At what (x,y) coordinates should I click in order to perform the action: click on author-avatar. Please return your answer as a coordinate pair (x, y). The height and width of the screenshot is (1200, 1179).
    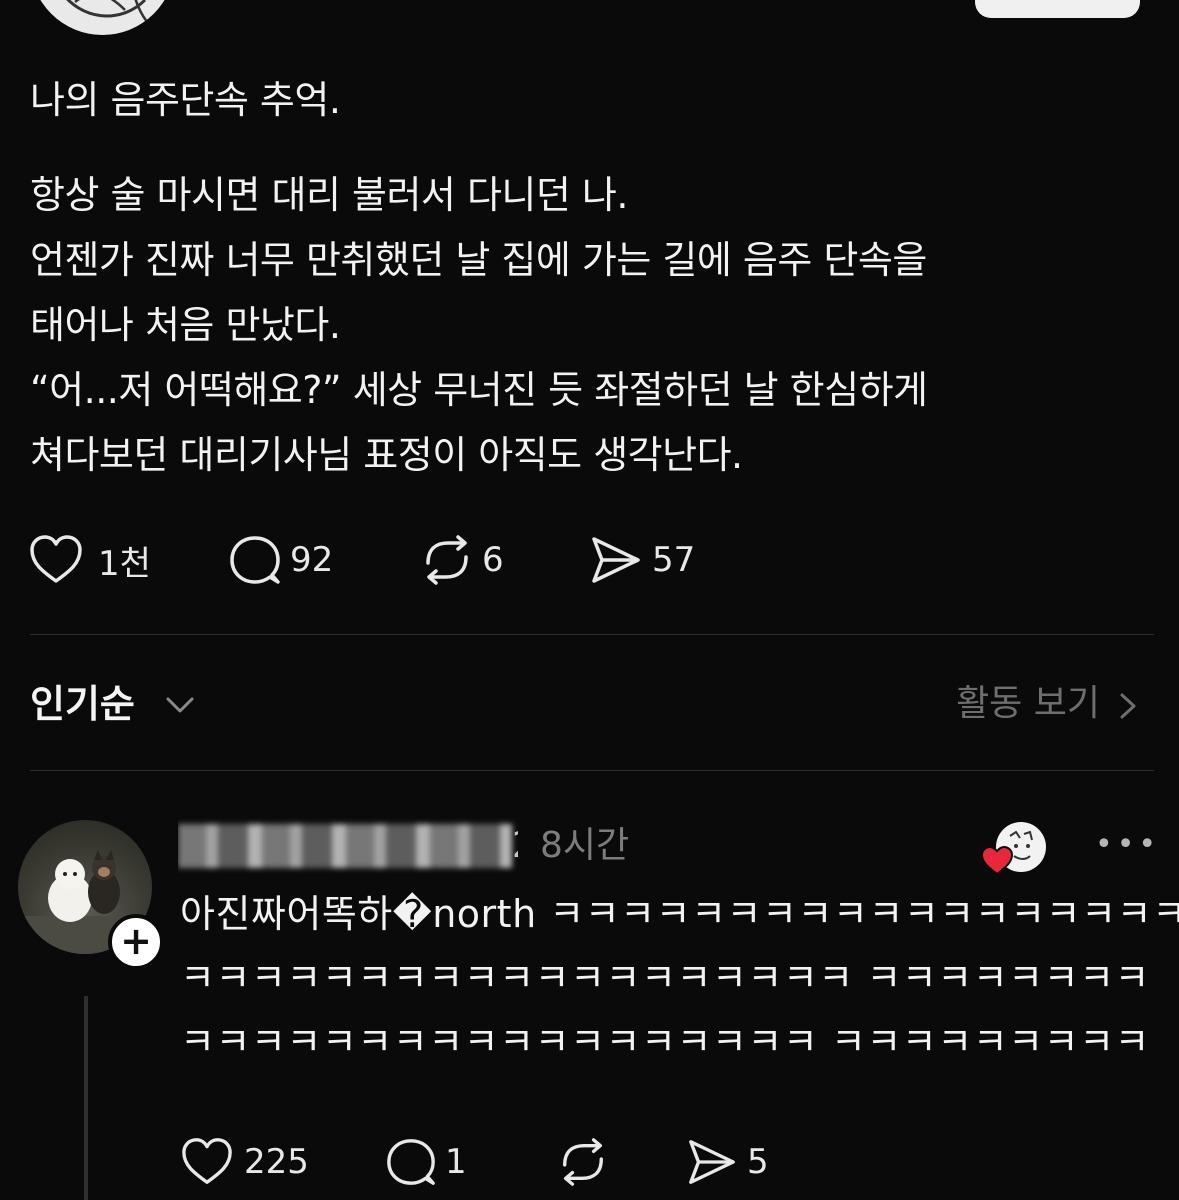
    Looking at the image, I should click on (102, 17).